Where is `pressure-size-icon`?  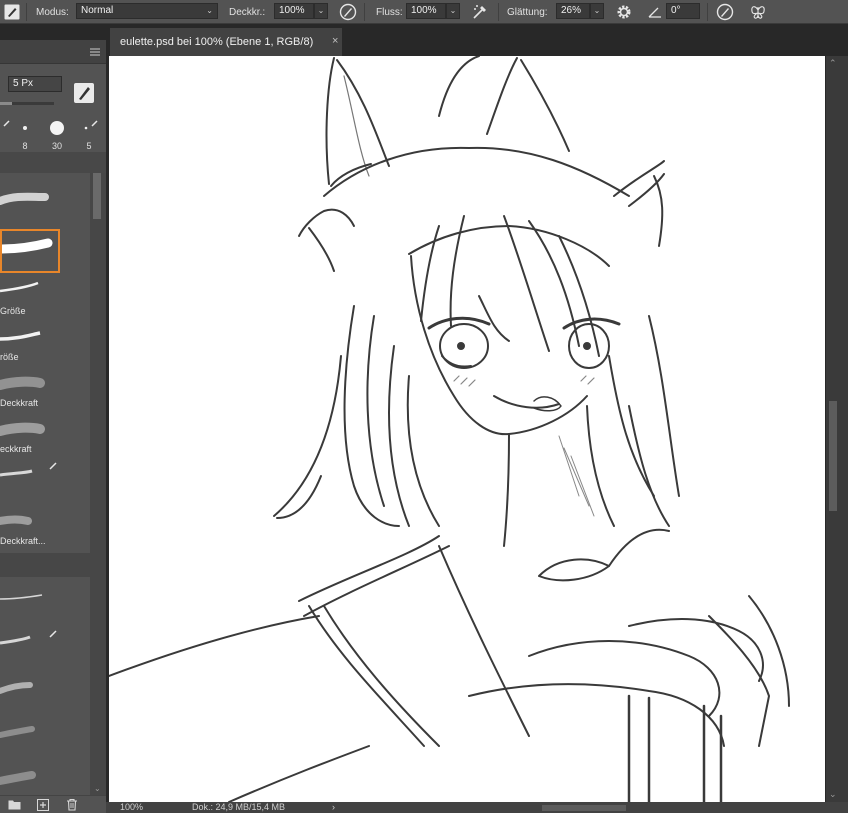 pressure-size-icon is located at coordinates (725, 12).